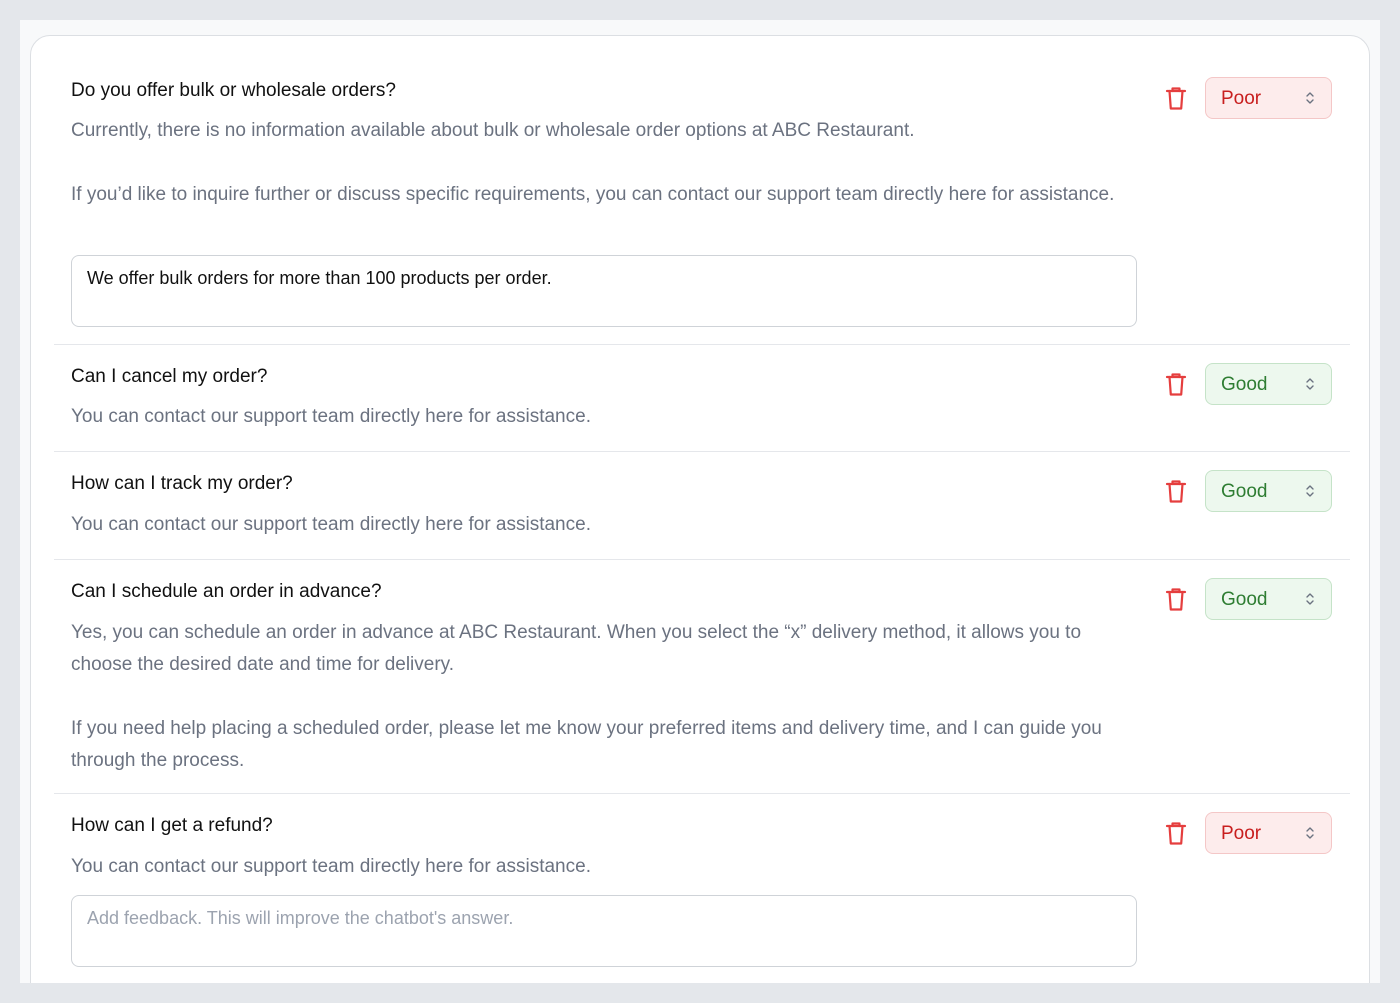 Image resolution: width=1400 pixels, height=1003 pixels. What do you see at coordinates (604, 931) in the screenshot?
I see `feedback-input` at bounding box center [604, 931].